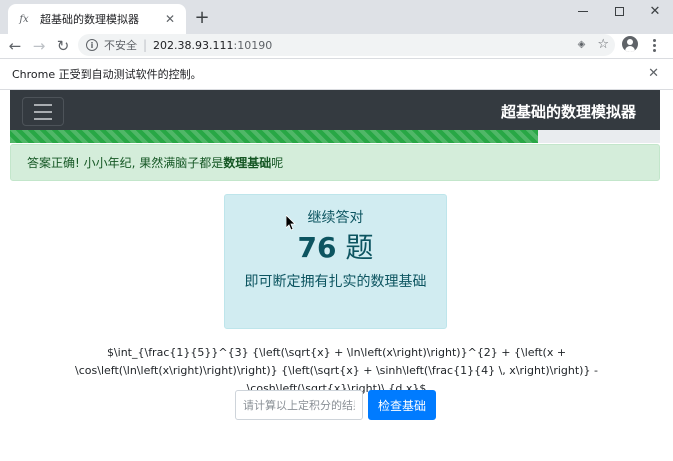 The image size is (673, 461). I want to click on url-port: :10190, so click(253, 45).